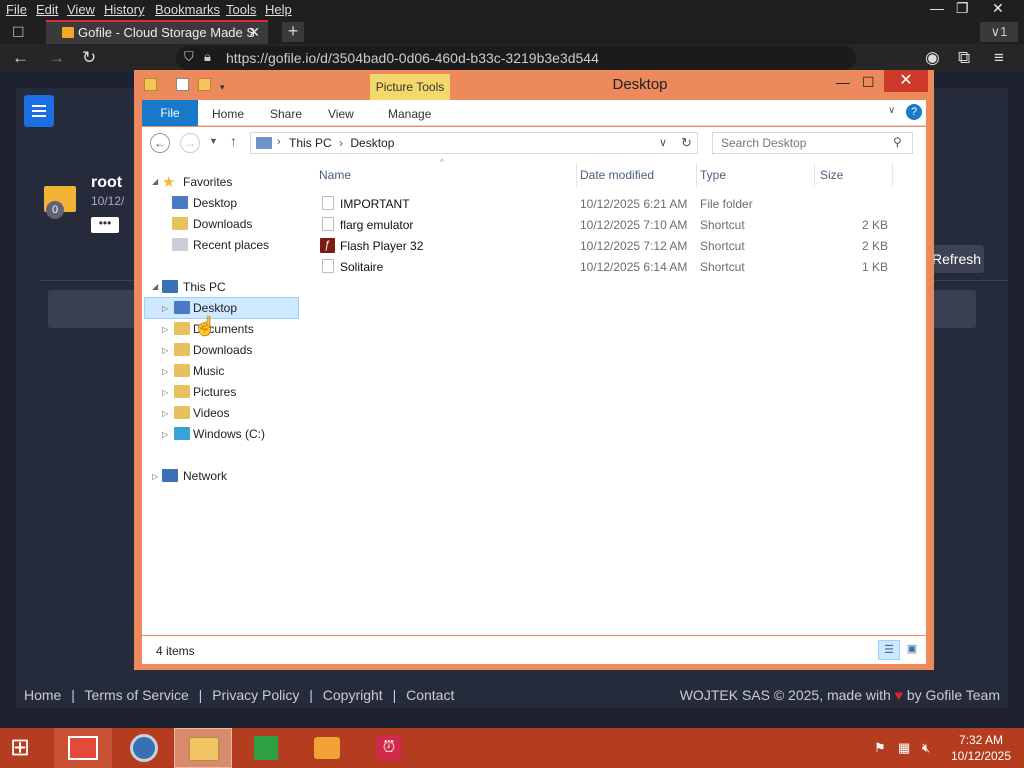 The width and height of the screenshot is (1024, 768). What do you see at coordinates (189, 57) in the screenshot?
I see `site-info-icon: ⛉` at bounding box center [189, 57].